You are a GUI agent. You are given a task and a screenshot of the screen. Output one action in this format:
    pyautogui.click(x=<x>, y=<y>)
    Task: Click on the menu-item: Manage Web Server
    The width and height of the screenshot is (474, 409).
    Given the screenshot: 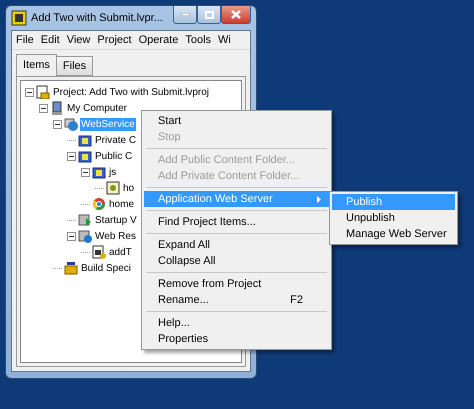 What is the action you would take?
    pyautogui.click(x=393, y=234)
    